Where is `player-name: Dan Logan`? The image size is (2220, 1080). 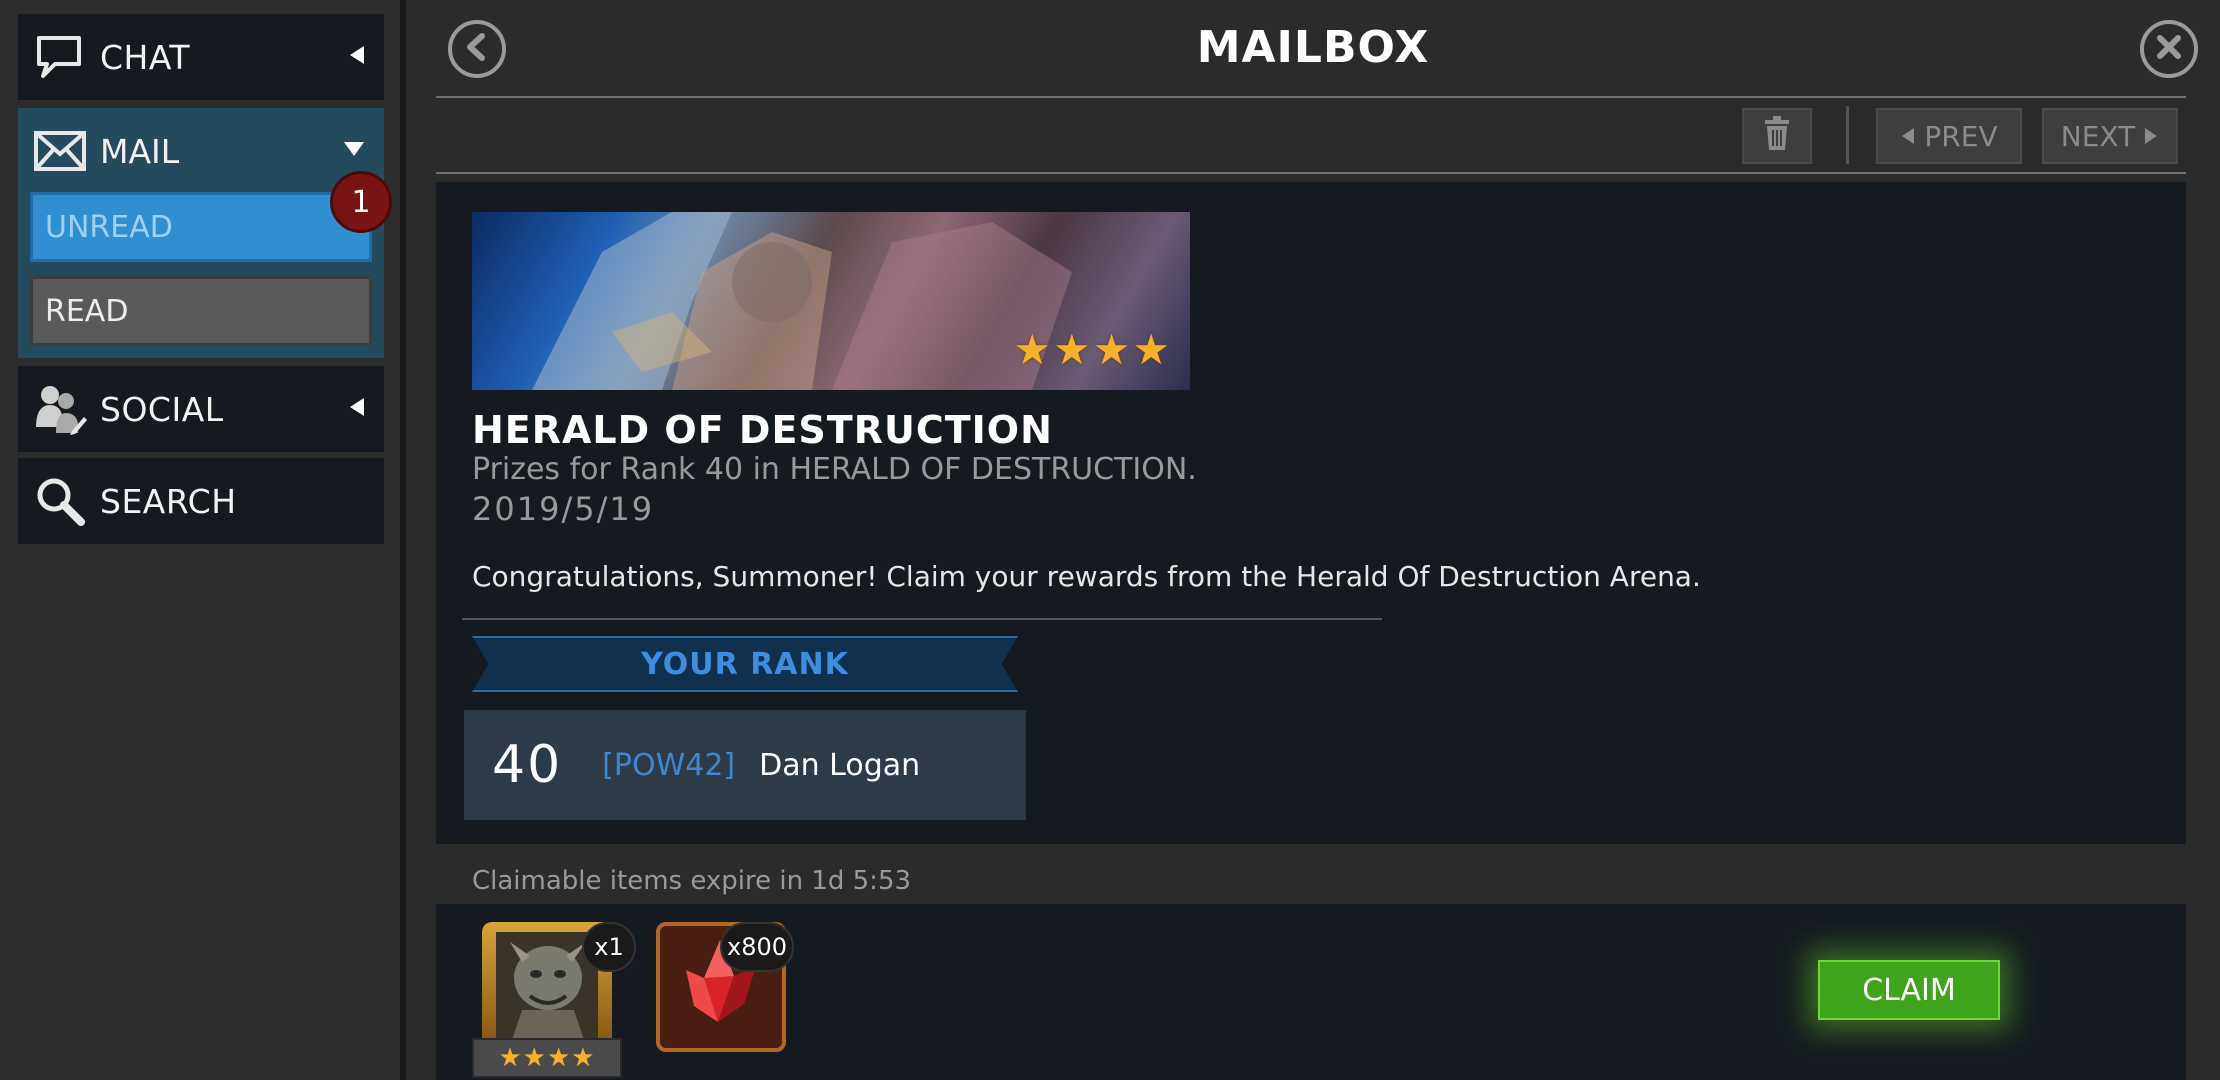
player-name: Dan Logan is located at coordinates (840, 765).